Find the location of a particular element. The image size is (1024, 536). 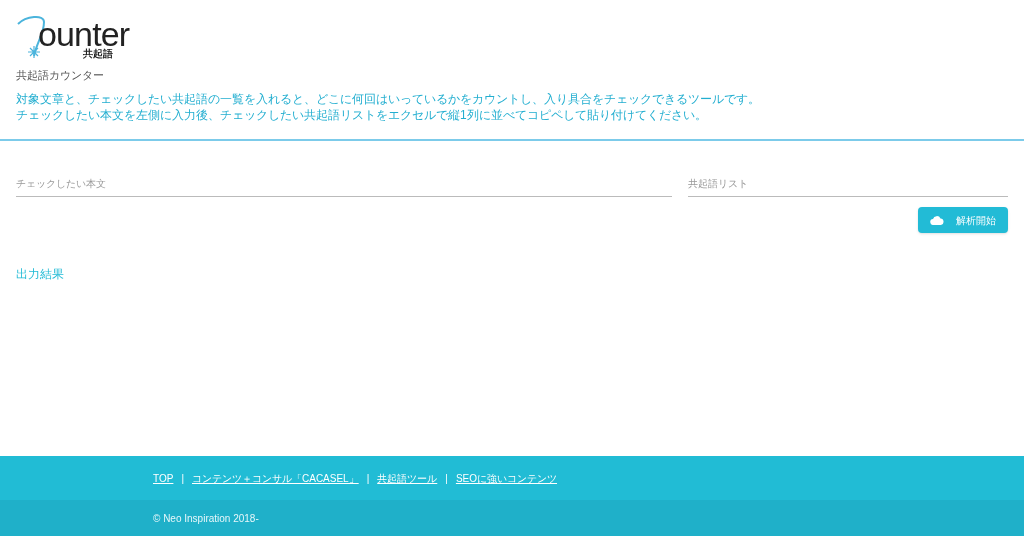

logo-subtitle: 共起語 is located at coordinates (98, 54).